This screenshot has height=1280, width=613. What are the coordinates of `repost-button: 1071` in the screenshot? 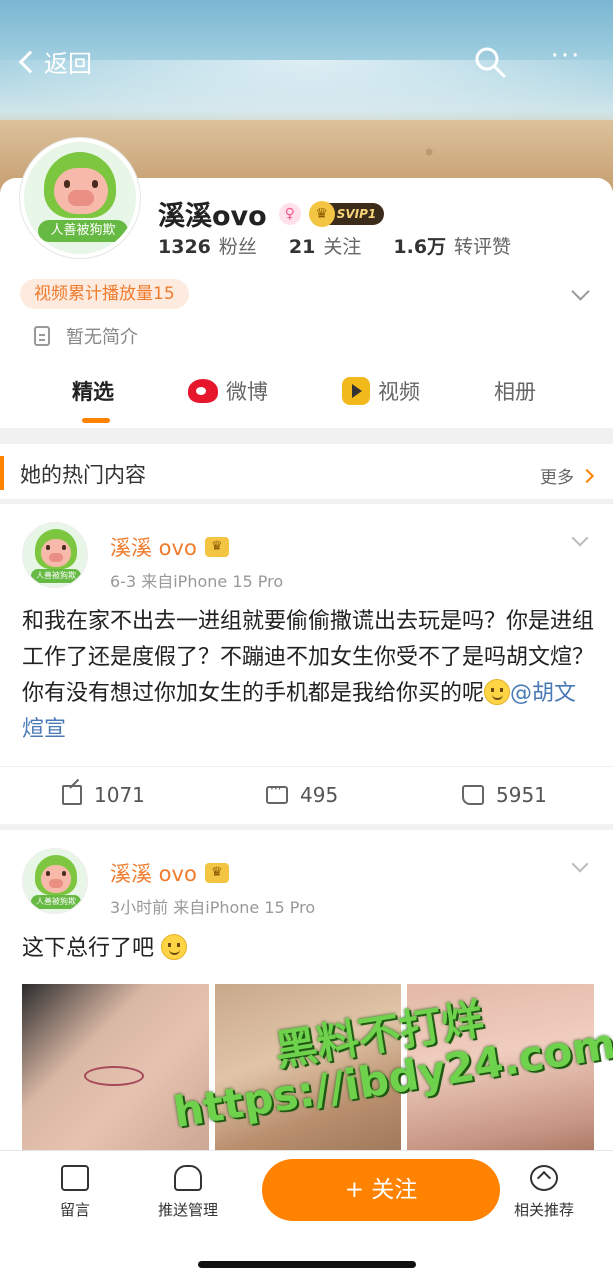 It's located at (103, 795).